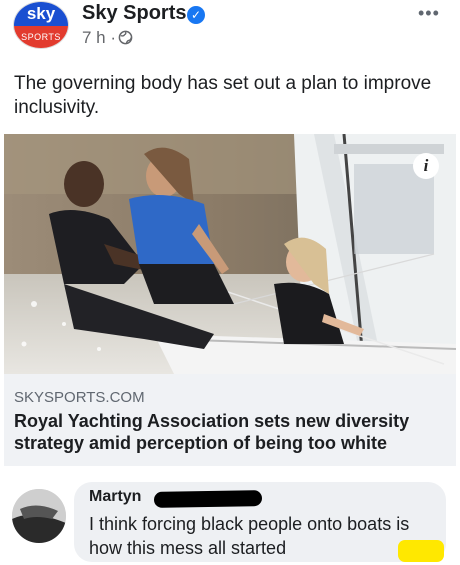 The width and height of the screenshot is (460, 565). What do you see at coordinates (125, 37) in the screenshot?
I see `globe-icon` at bounding box center [125, 37].